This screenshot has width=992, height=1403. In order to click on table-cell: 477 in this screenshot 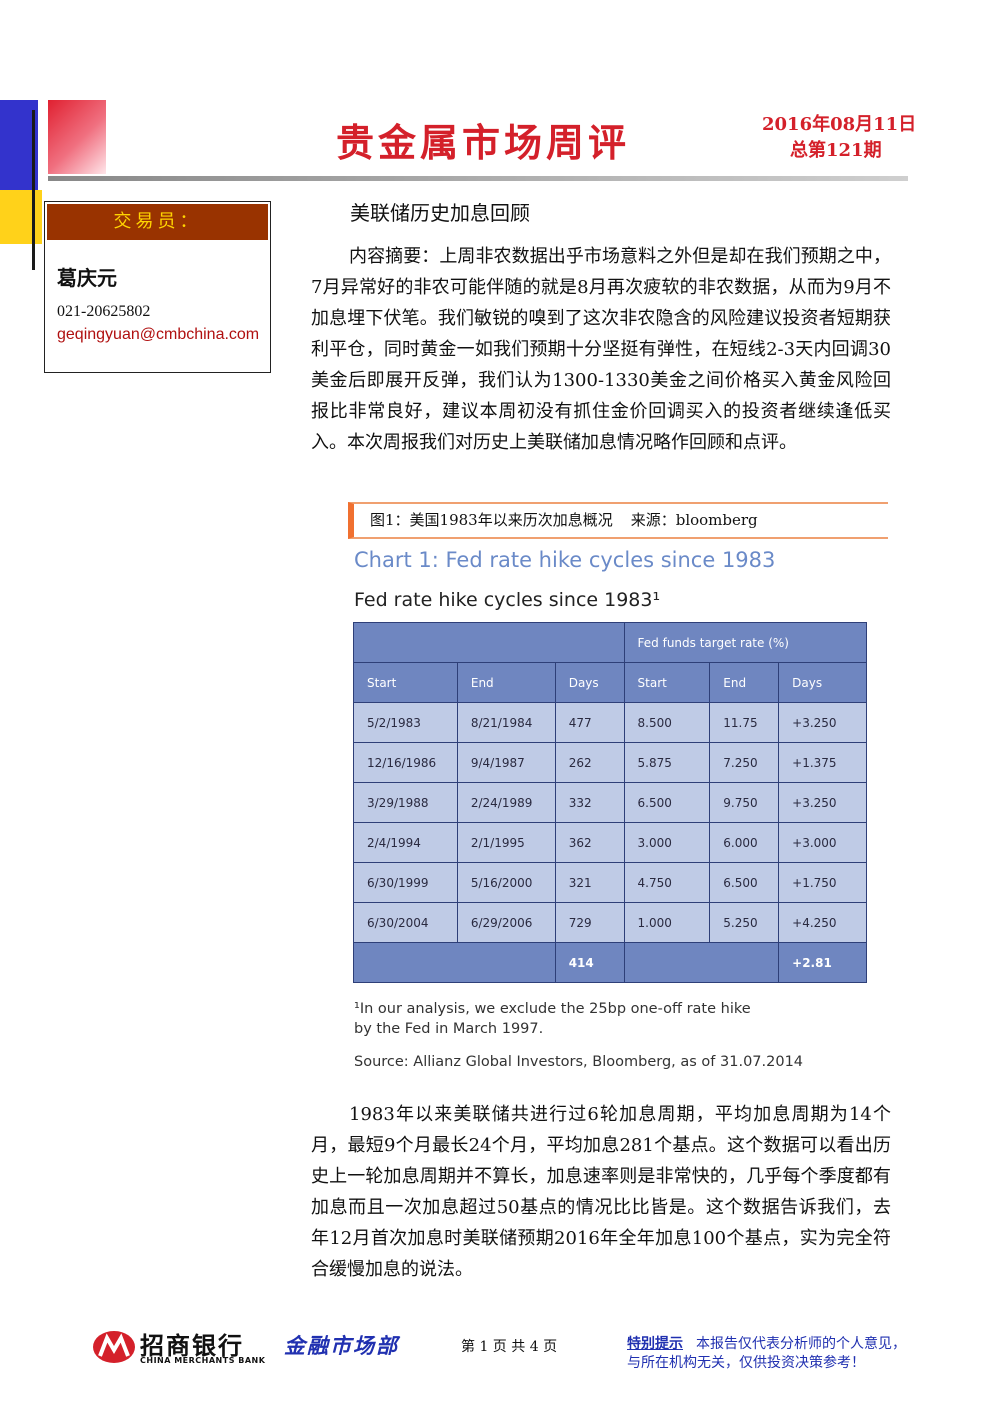, I will do `click(589, 722)`.